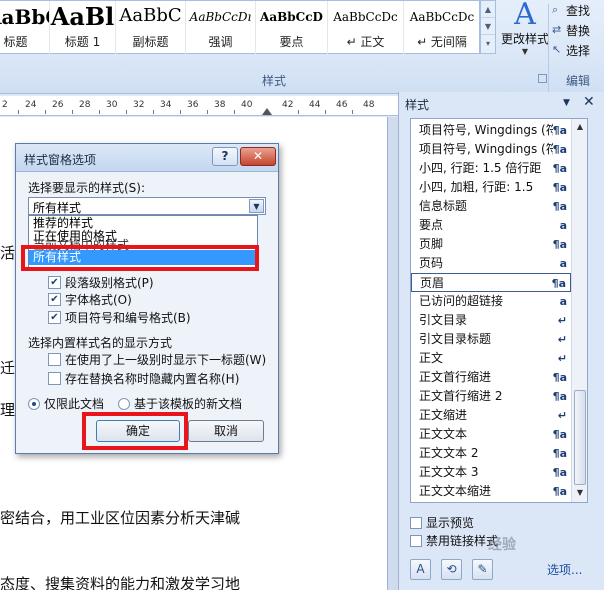 This screenshot has width=604, height=590. What do you see at coordinates (366, 27) in the screenshot?
I see `style-tile-normal: AaBbCcDc ↵ 正文` at bounding box center [366, 27].